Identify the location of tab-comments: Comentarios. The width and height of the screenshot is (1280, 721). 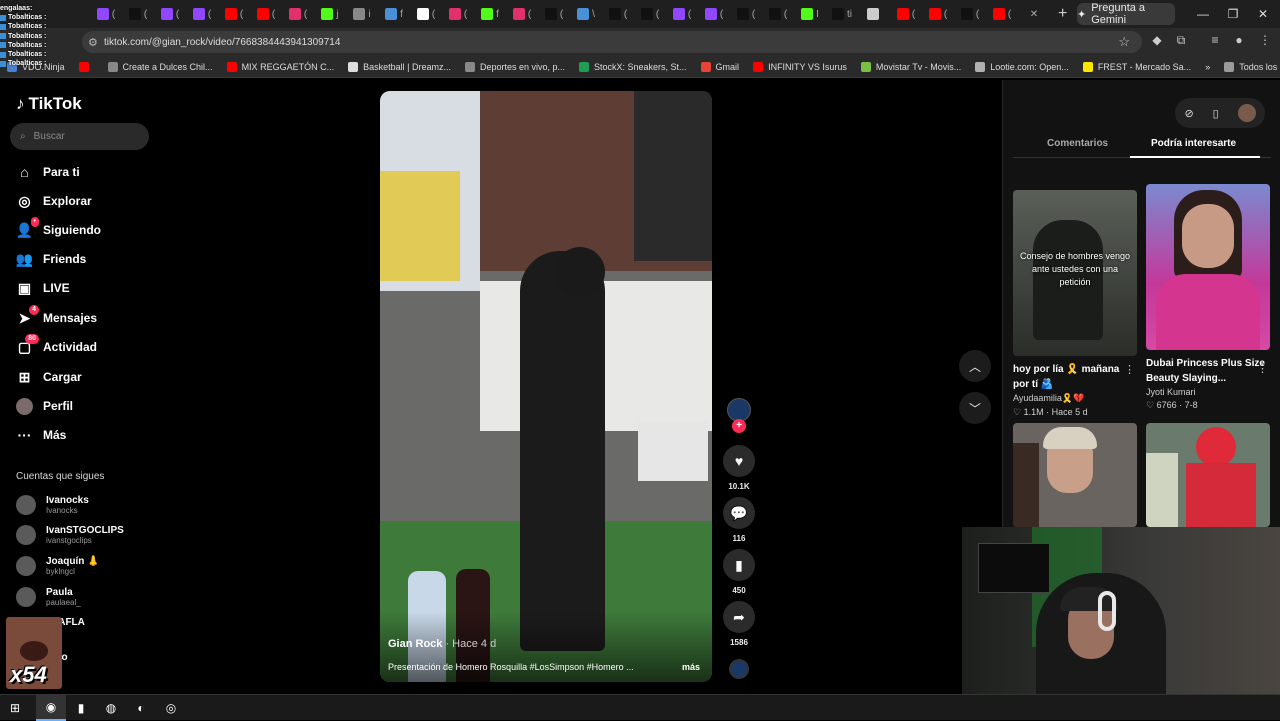
(1077, 148).